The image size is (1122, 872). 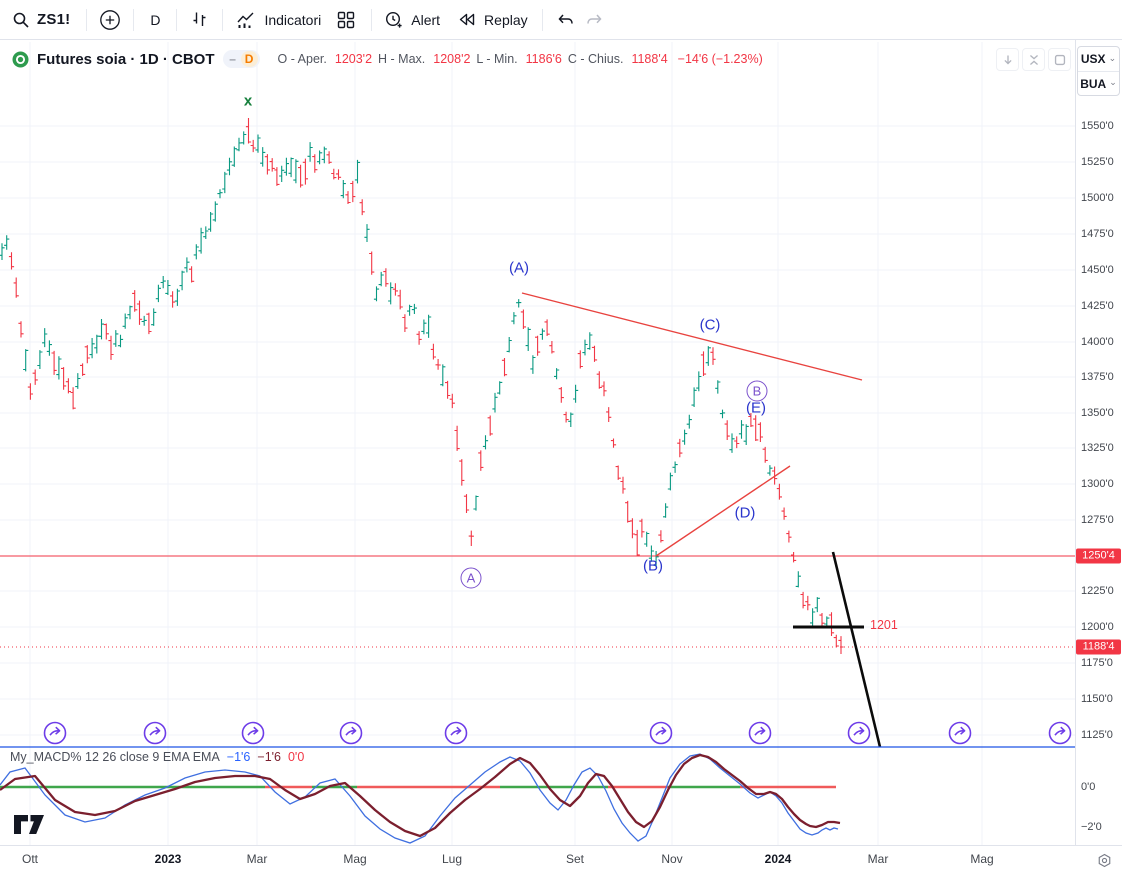 I want to click on wave-label-x: x, so click(x=248, y=101).